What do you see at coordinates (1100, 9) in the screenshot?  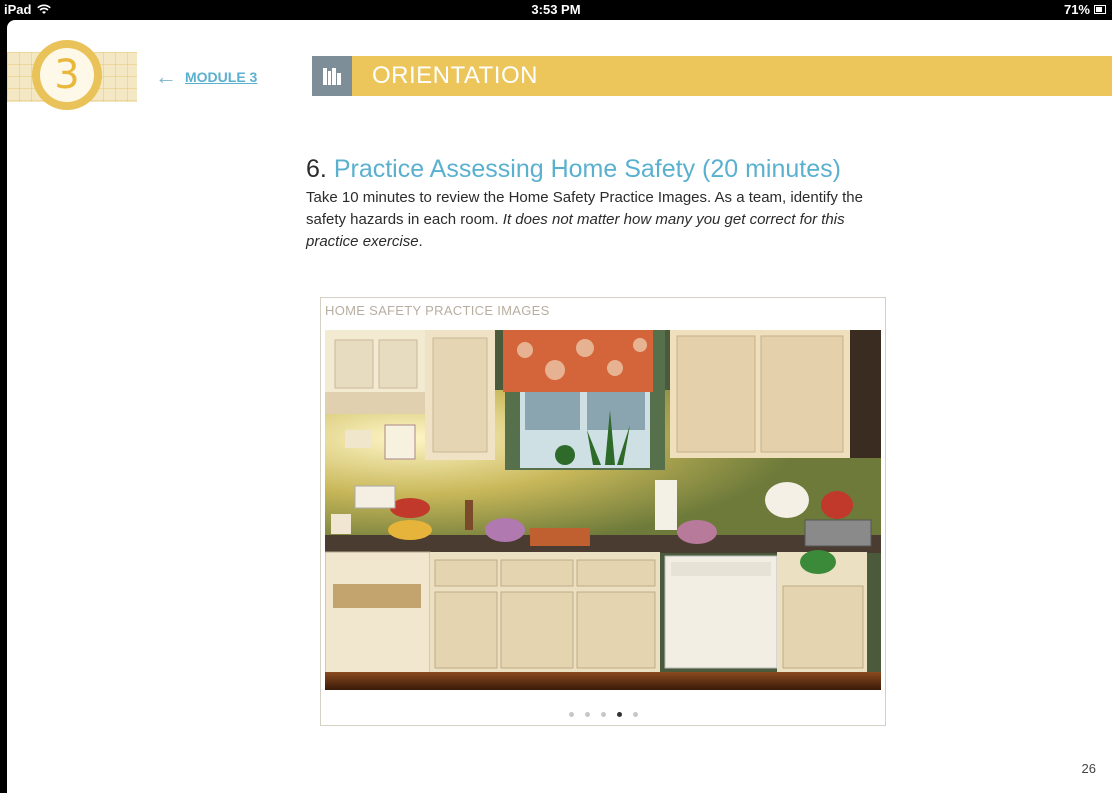 I see `battery-icon` at bounding box center [1100, 9].